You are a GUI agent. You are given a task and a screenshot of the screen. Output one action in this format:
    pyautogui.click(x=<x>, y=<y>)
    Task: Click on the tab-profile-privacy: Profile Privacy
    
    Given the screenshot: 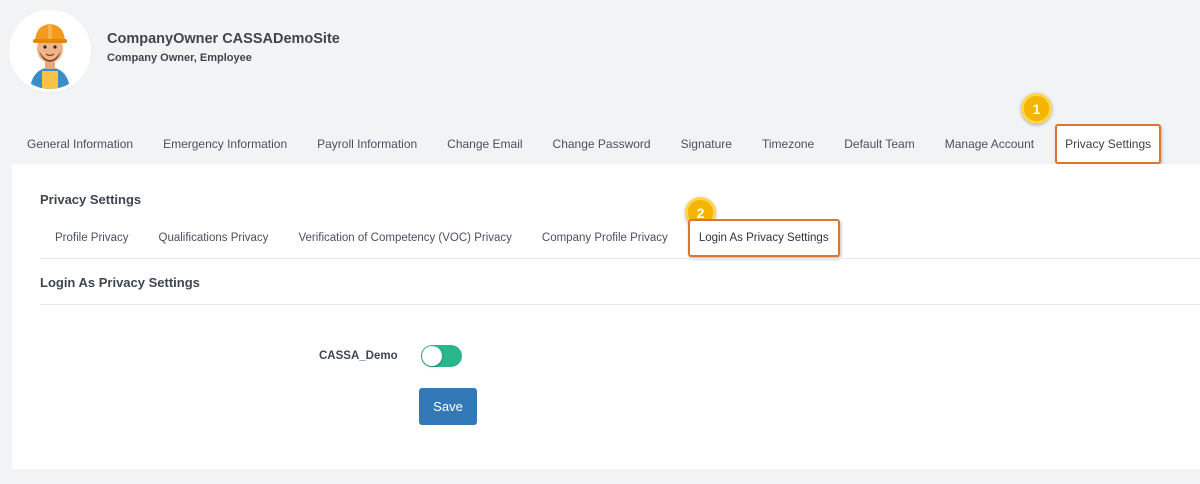 What is the action you would take?
    pyautogui.click(x=92, y=238)
    